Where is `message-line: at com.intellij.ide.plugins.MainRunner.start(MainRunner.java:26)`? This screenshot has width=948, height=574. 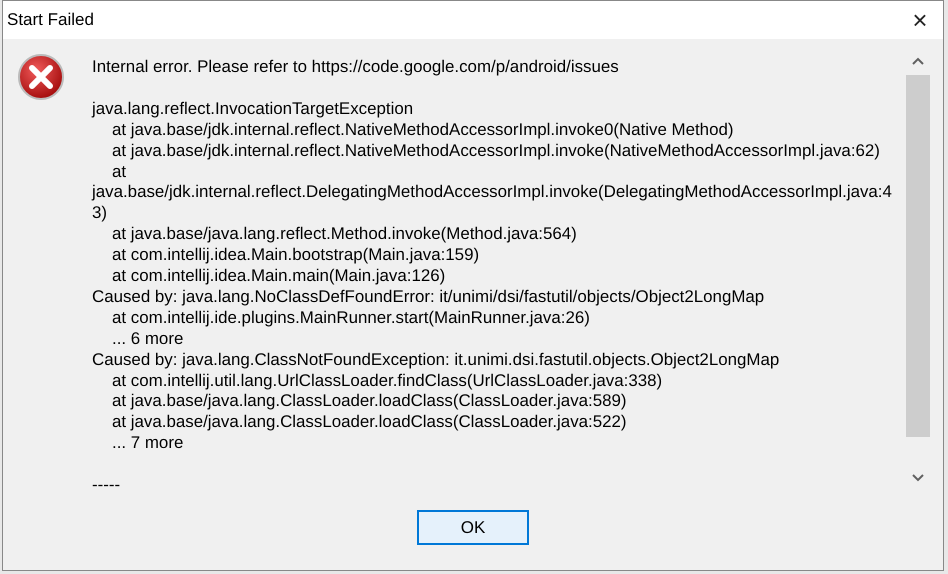 message-line: at com.intellij.ide.plugins.MainRunner.start(MainRunner.java:26) is located at coordinates (351, 318).